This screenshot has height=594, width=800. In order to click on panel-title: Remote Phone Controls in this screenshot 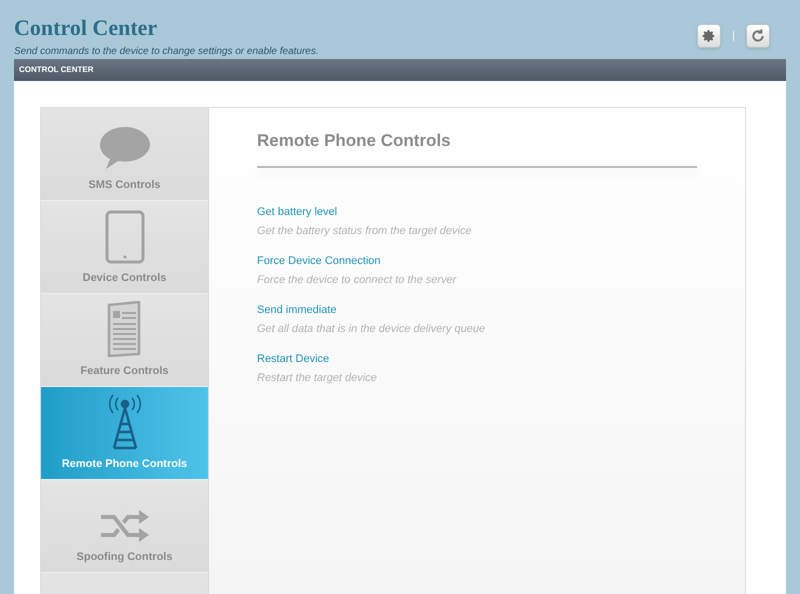, I will do `click(354, 141)`.